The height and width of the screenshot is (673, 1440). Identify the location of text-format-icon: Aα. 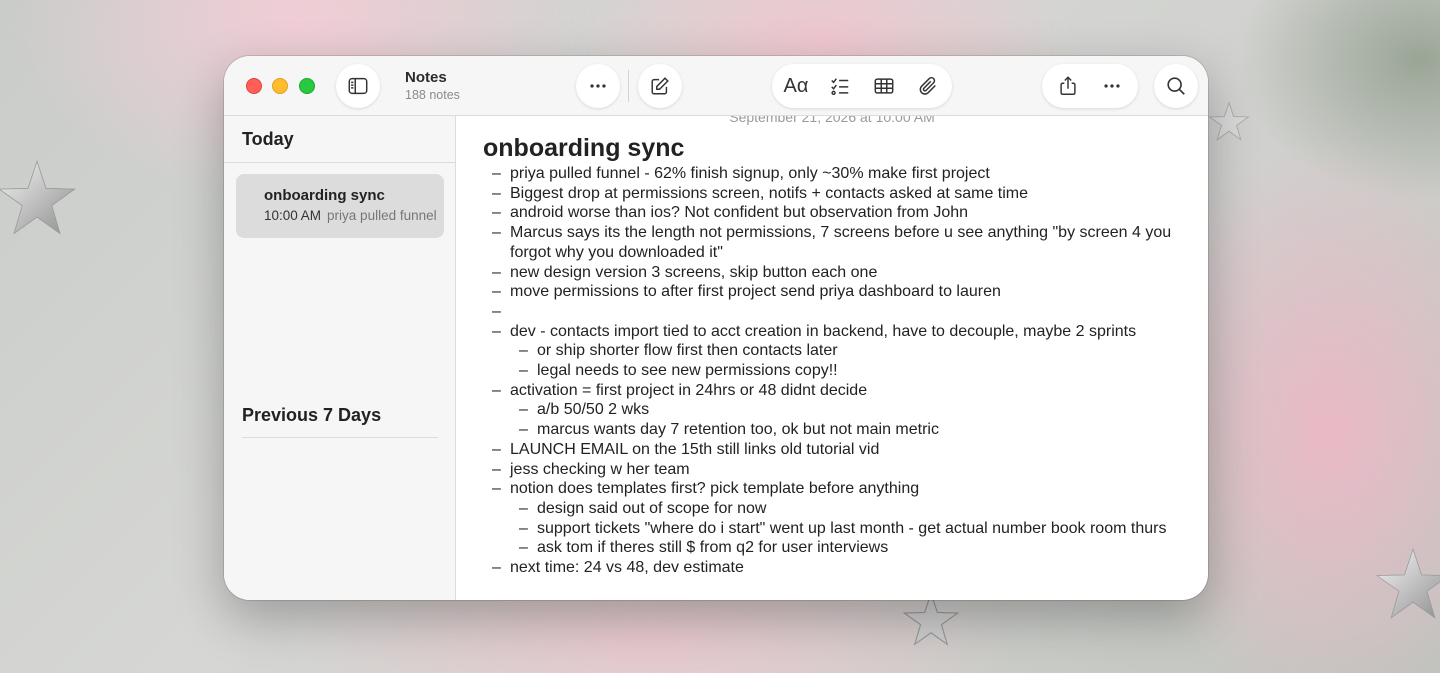
(796, 85).